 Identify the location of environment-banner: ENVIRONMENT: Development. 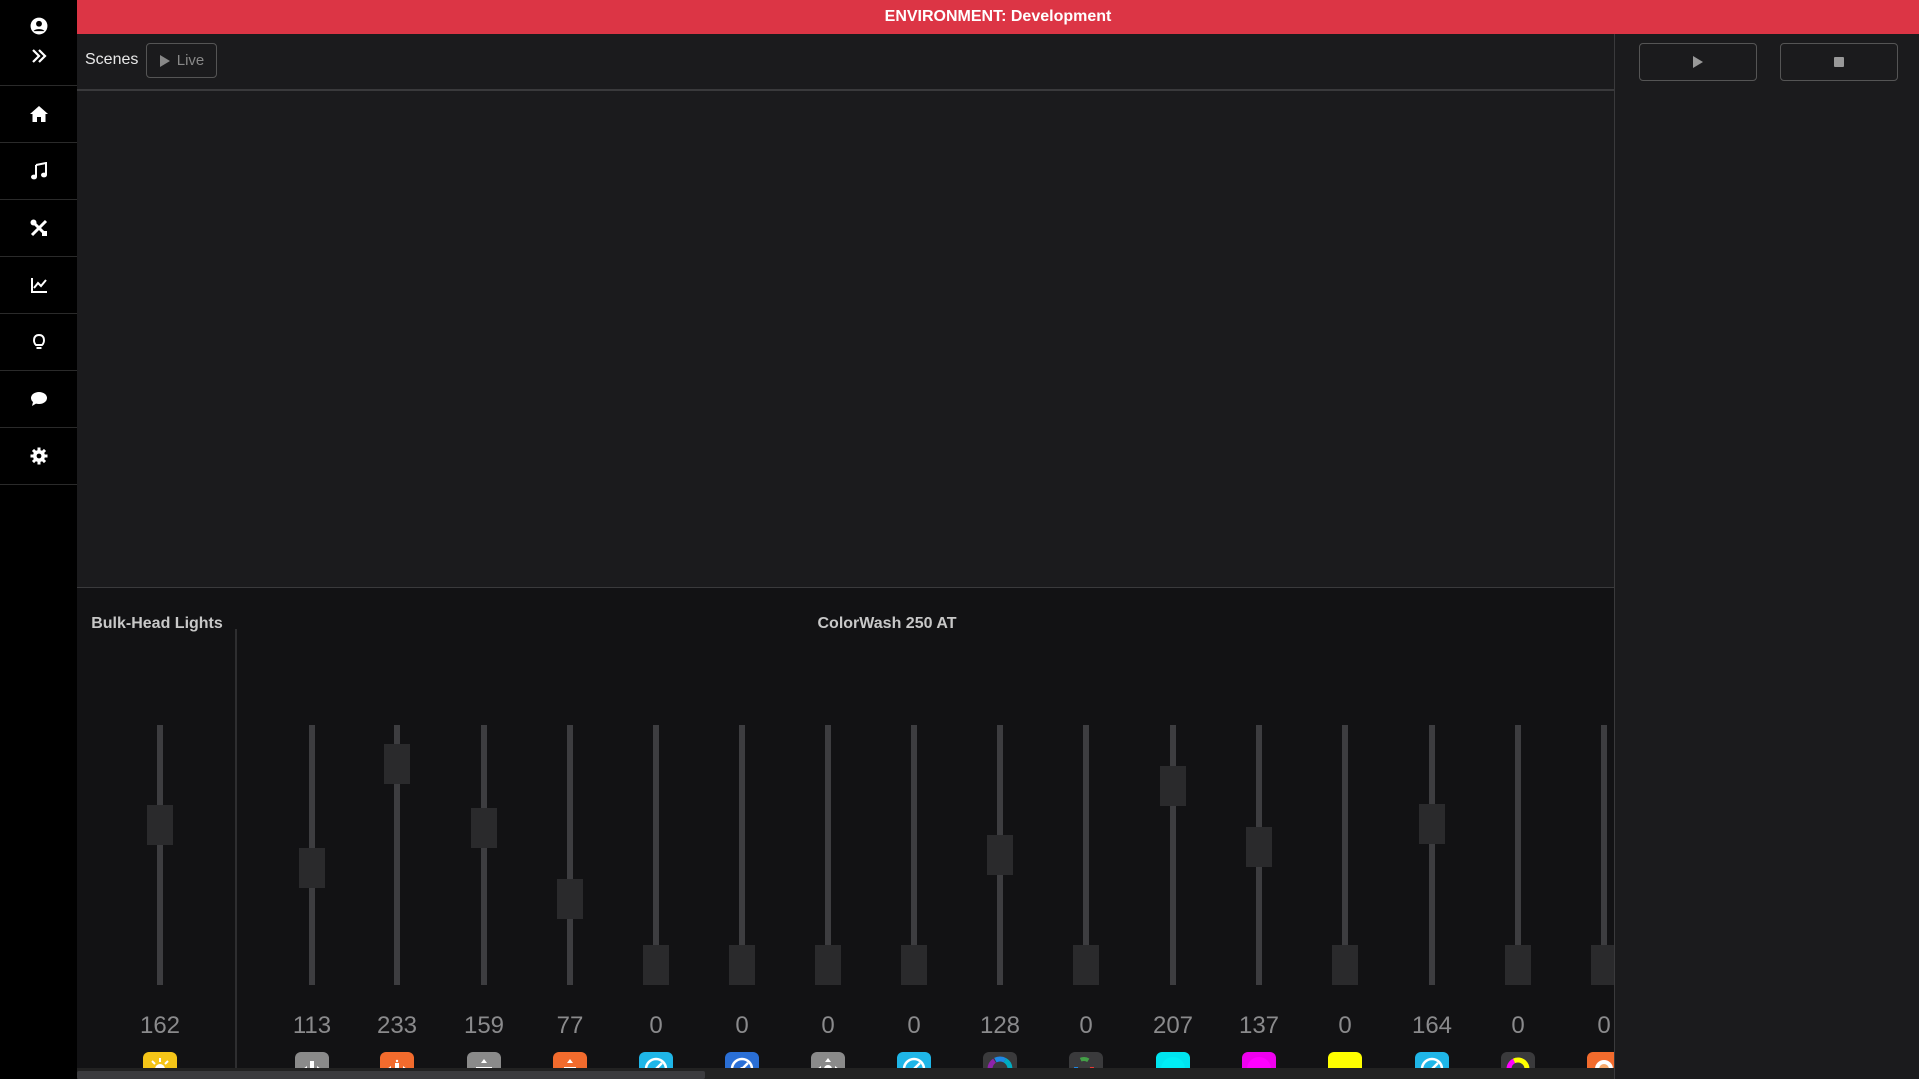
(998, 17).